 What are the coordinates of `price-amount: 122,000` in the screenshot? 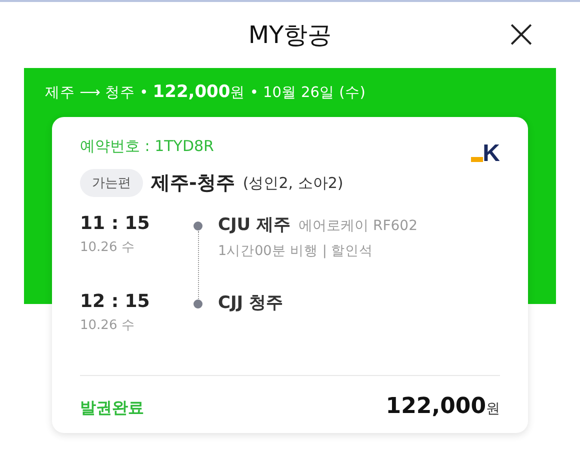 It's located at (436, 406).